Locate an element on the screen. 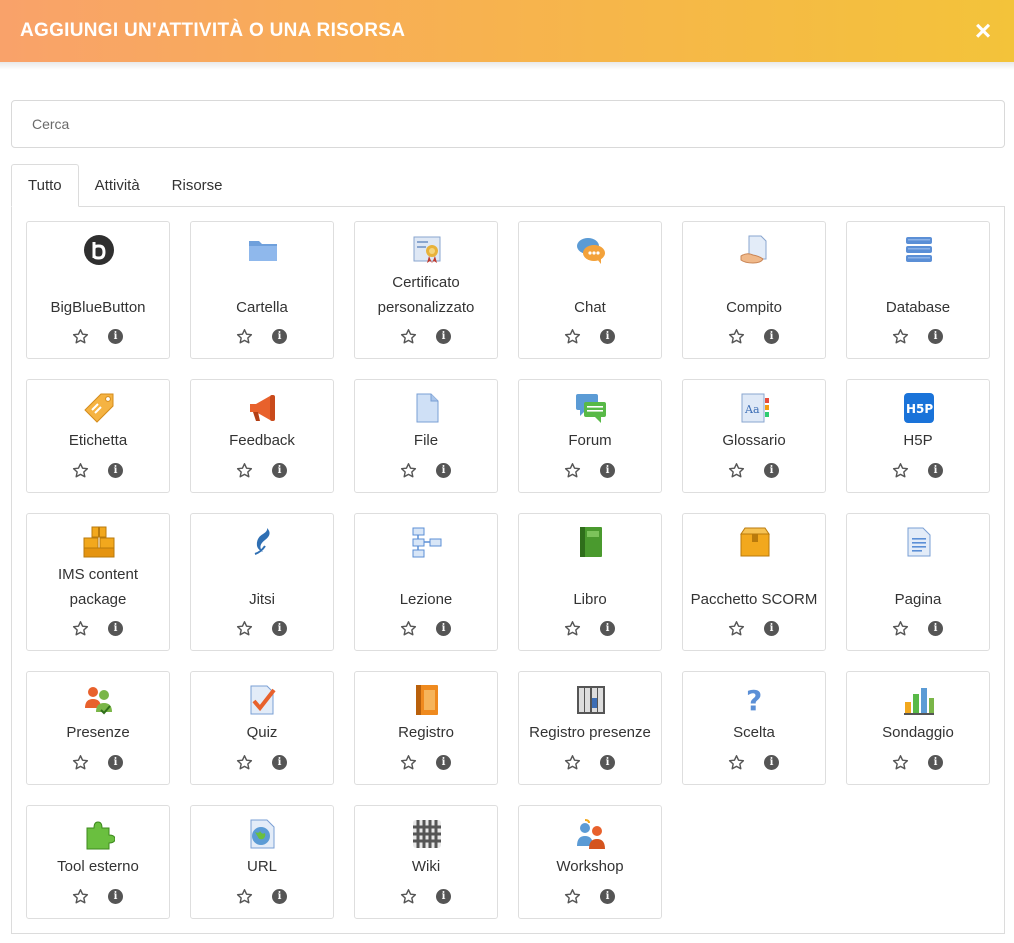 The height and width of the screenshot is (943, 1014). activity-card: Tool esterno i is located at coordinates (98, 862).